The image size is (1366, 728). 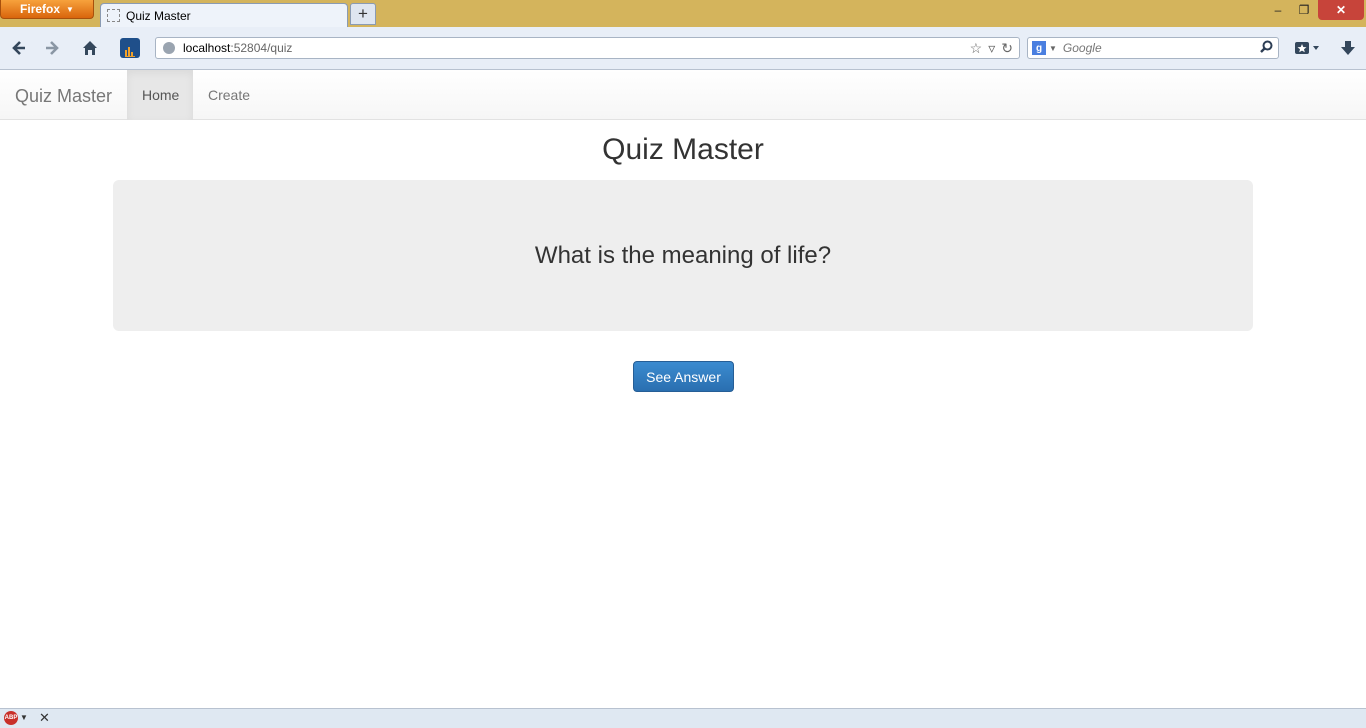 What do you see at coordinates (1348, 48) in the screenshot?
I see `download-icon` at bounding box center [1348, 48].